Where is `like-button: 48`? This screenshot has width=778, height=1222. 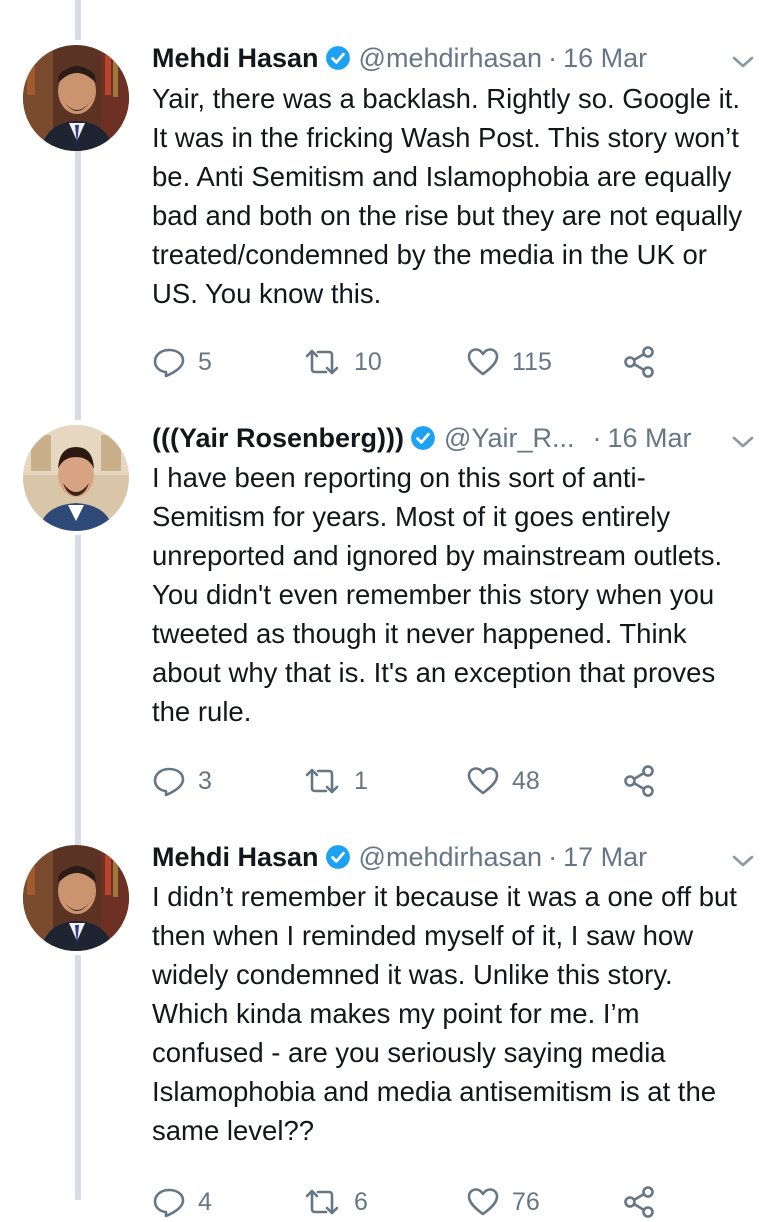
like-button: 48 is located at coordinates (503, 781).